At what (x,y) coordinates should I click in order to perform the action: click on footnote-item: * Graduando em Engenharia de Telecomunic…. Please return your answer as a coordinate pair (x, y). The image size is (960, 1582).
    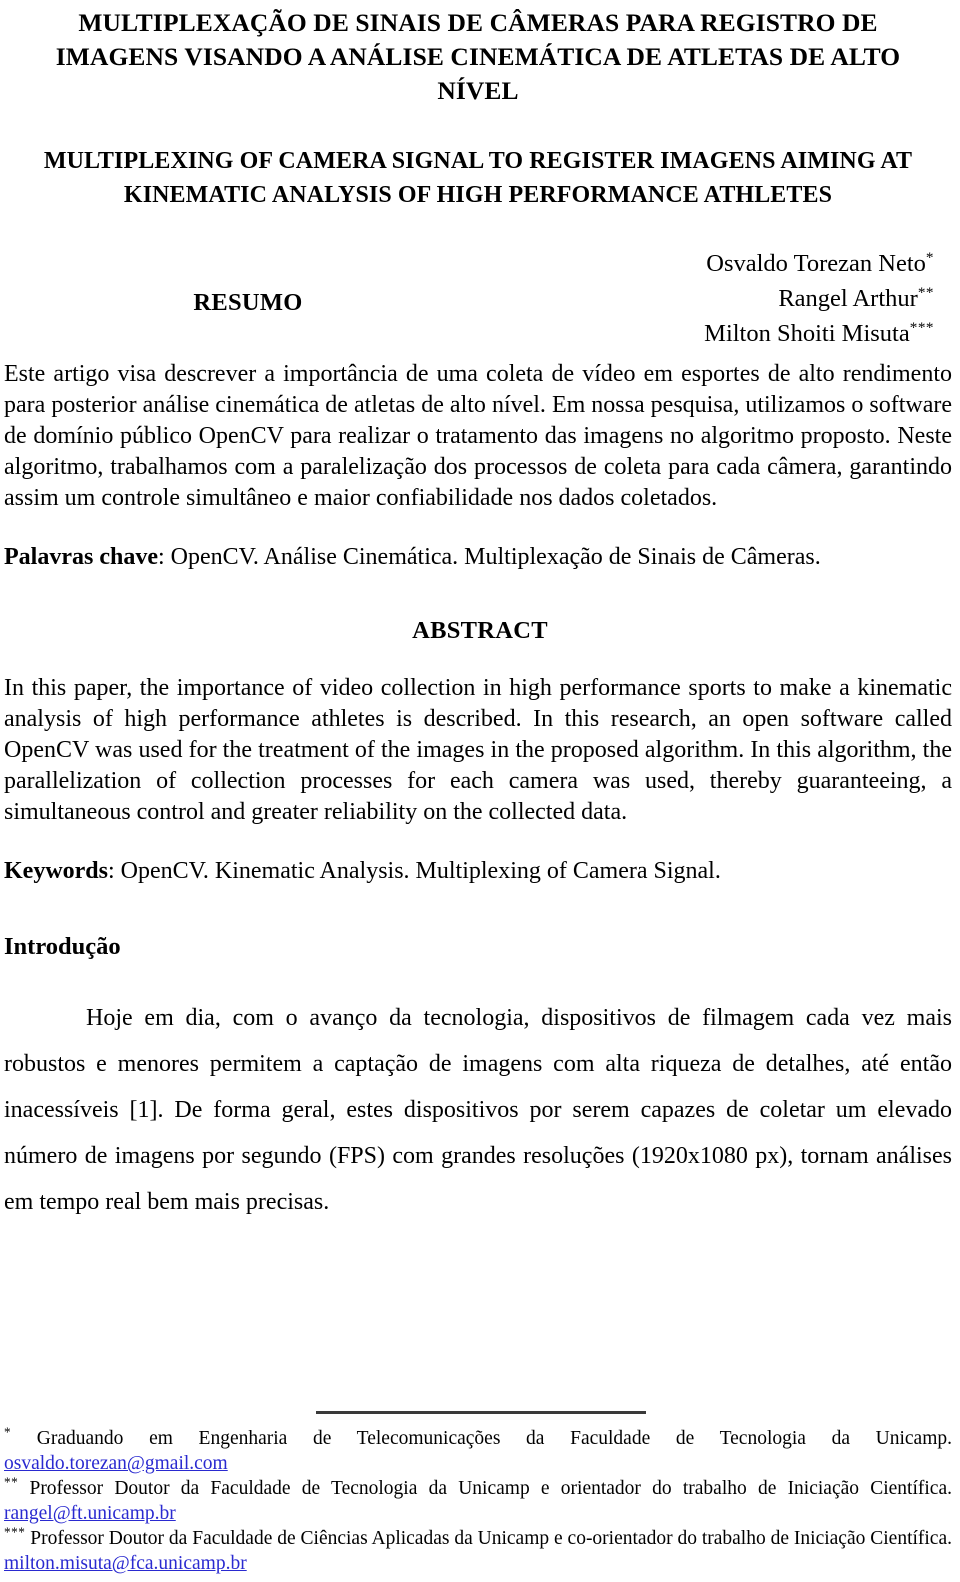
    Looking at the image, I should click on (478, 1450).